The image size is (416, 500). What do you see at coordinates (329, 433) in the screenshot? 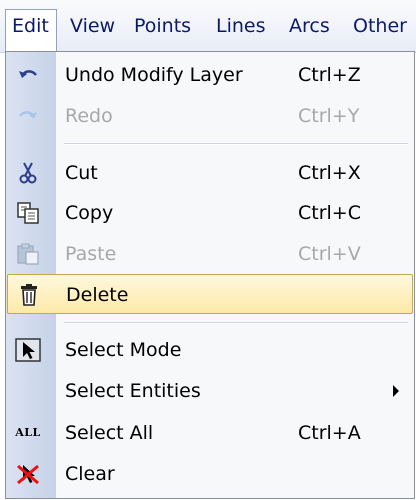
I see `select-all-shortcut: Ctrl+A` at bounding box center [329, 433].